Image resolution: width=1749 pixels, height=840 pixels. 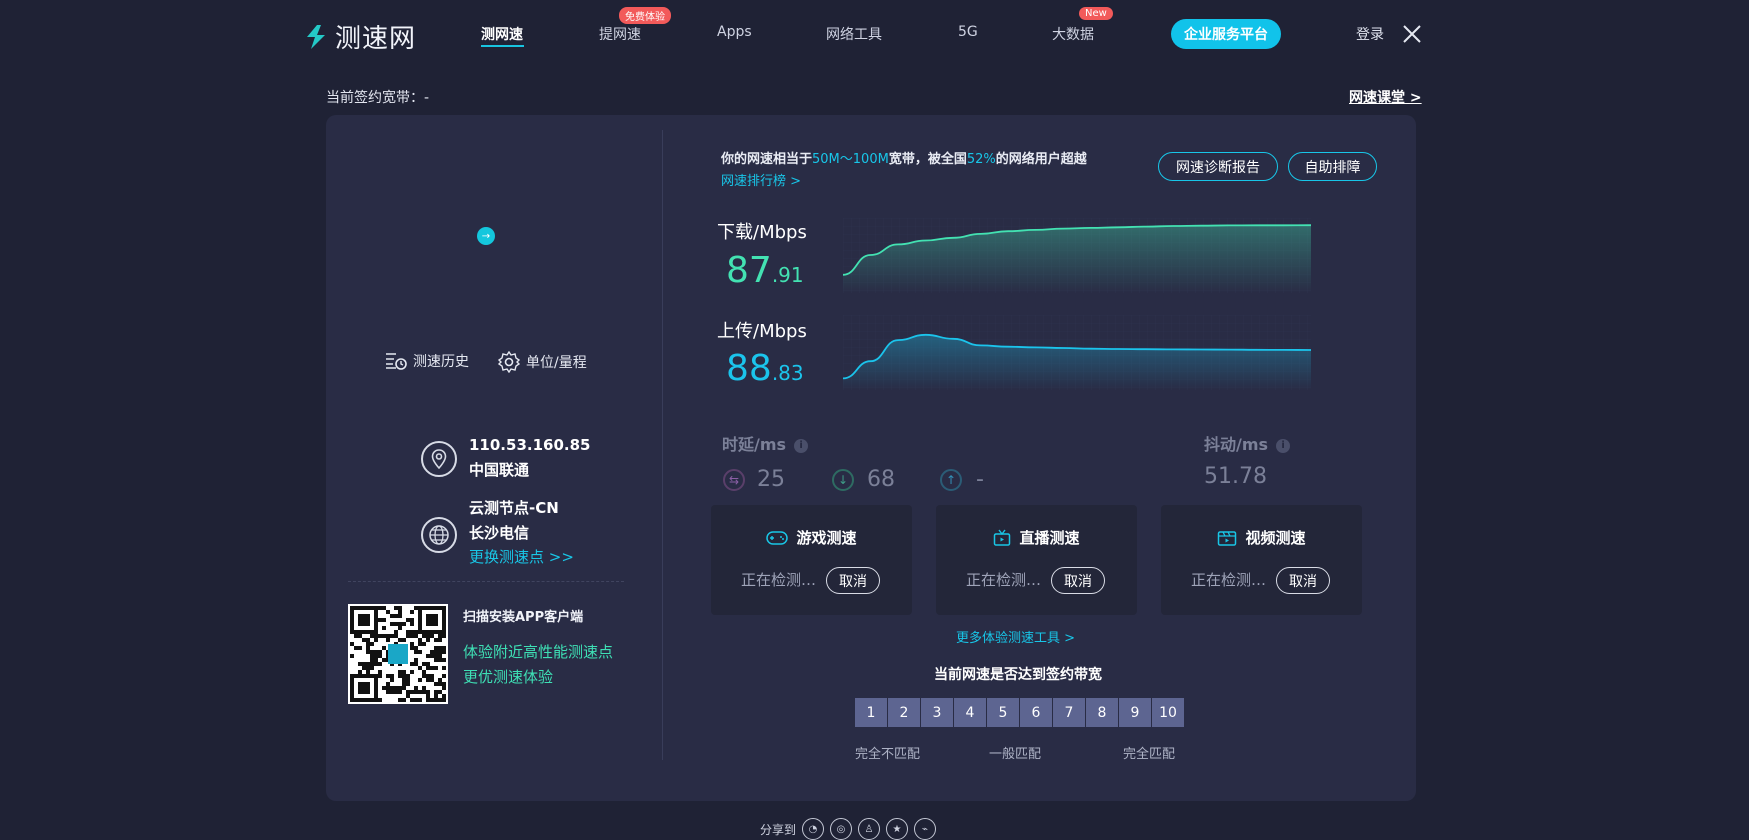 I want to click on upload-chart, so click(x=1077, y=352).